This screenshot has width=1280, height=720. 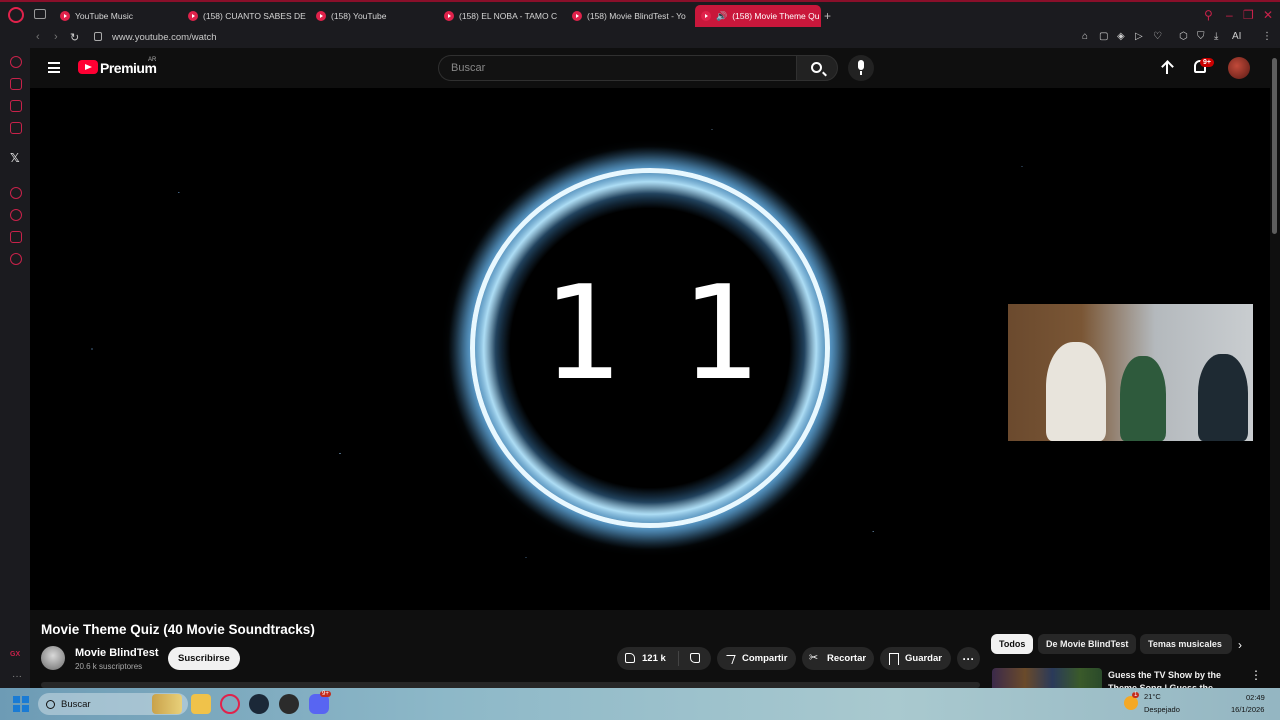 What do you see at coordinates (40, 14) in the screenshot?
I see `tab-island-icon` at bounding box center [40, 14].